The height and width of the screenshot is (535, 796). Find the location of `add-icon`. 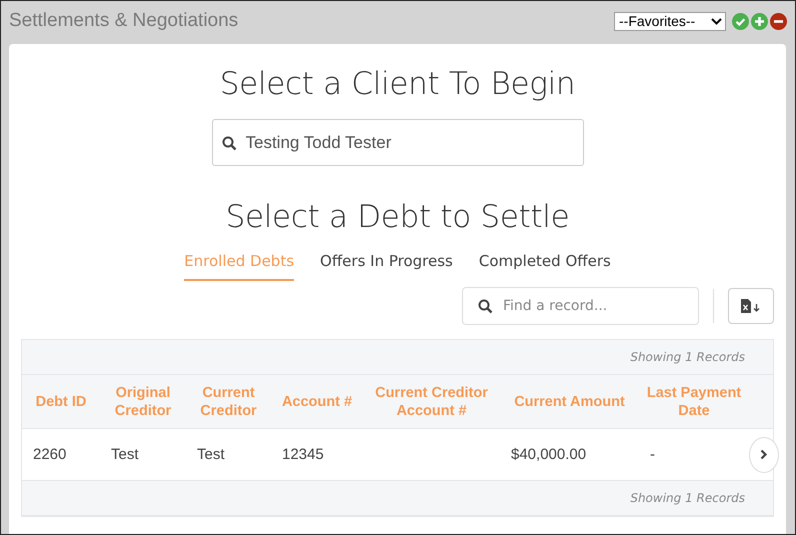

add-icon is located at coordinates (759, 21).